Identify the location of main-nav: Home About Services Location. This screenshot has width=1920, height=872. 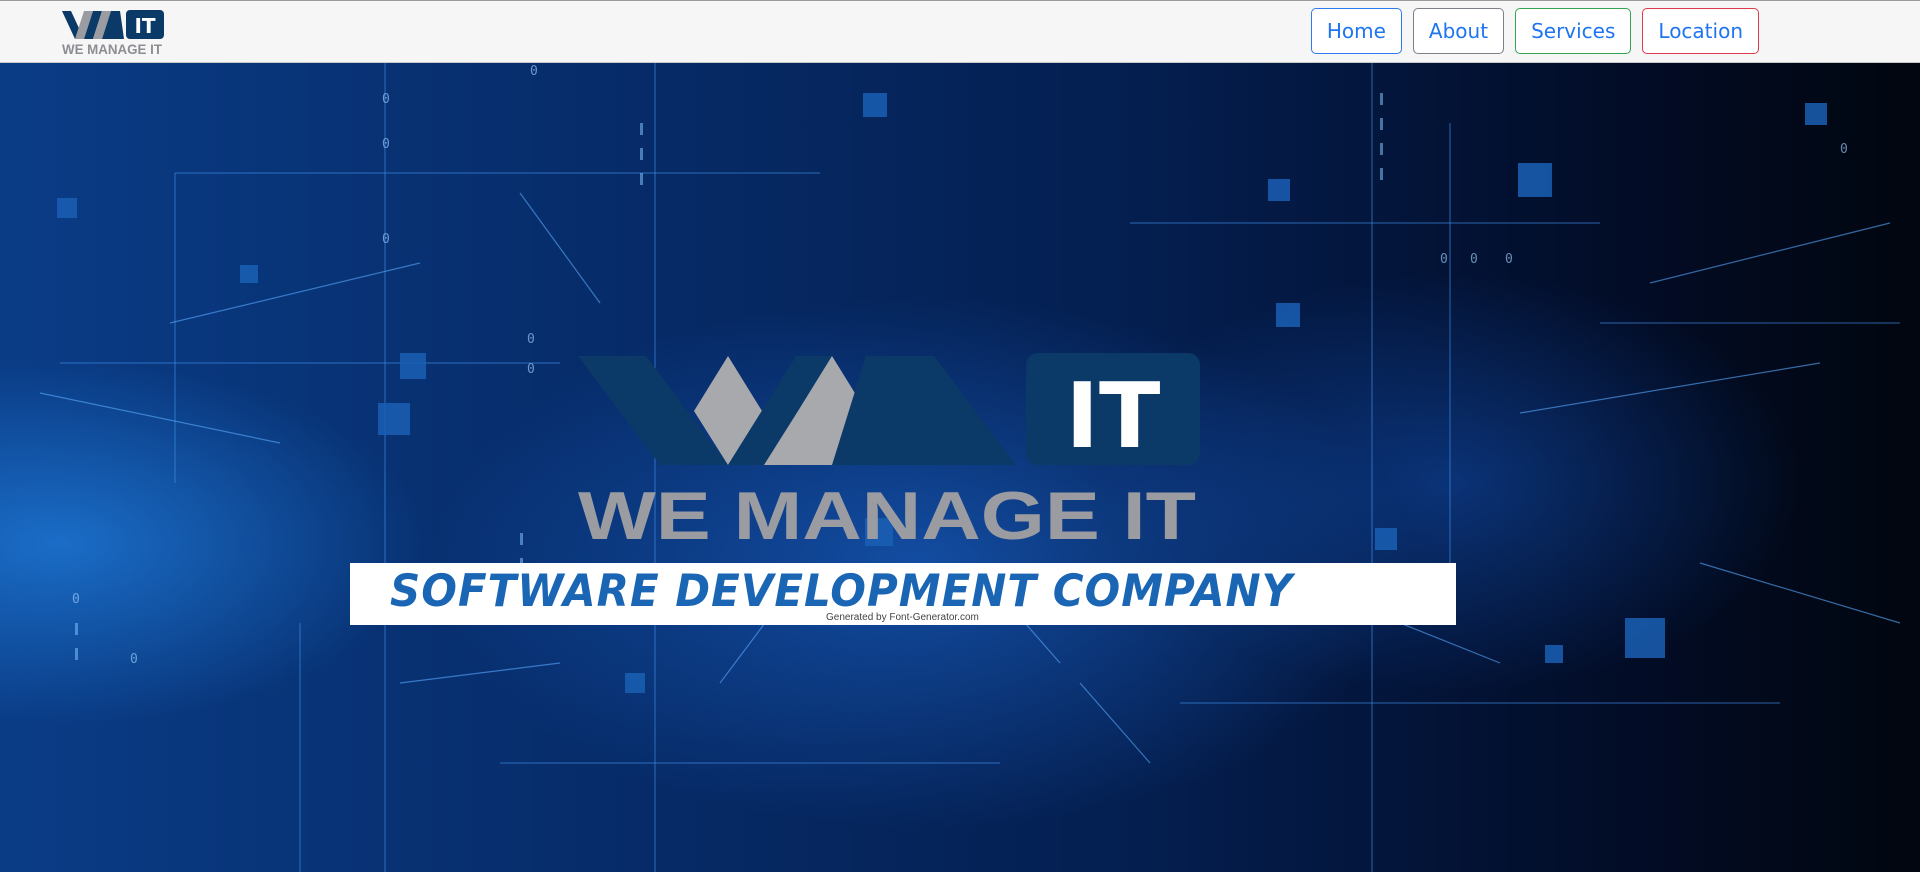
(1529, 31).